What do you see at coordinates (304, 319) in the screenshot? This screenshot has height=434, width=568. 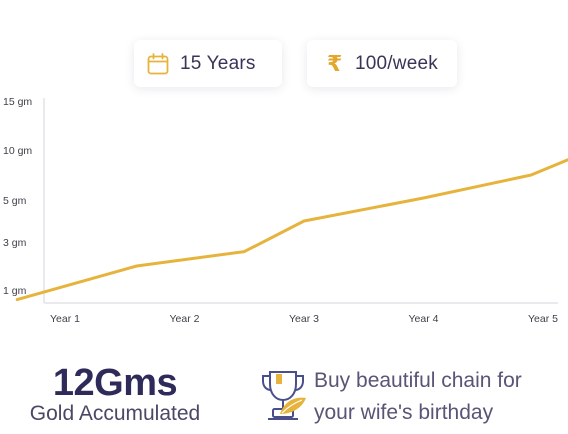 I see `x-tick-label: Year 3` at bounding box center [304, 319].